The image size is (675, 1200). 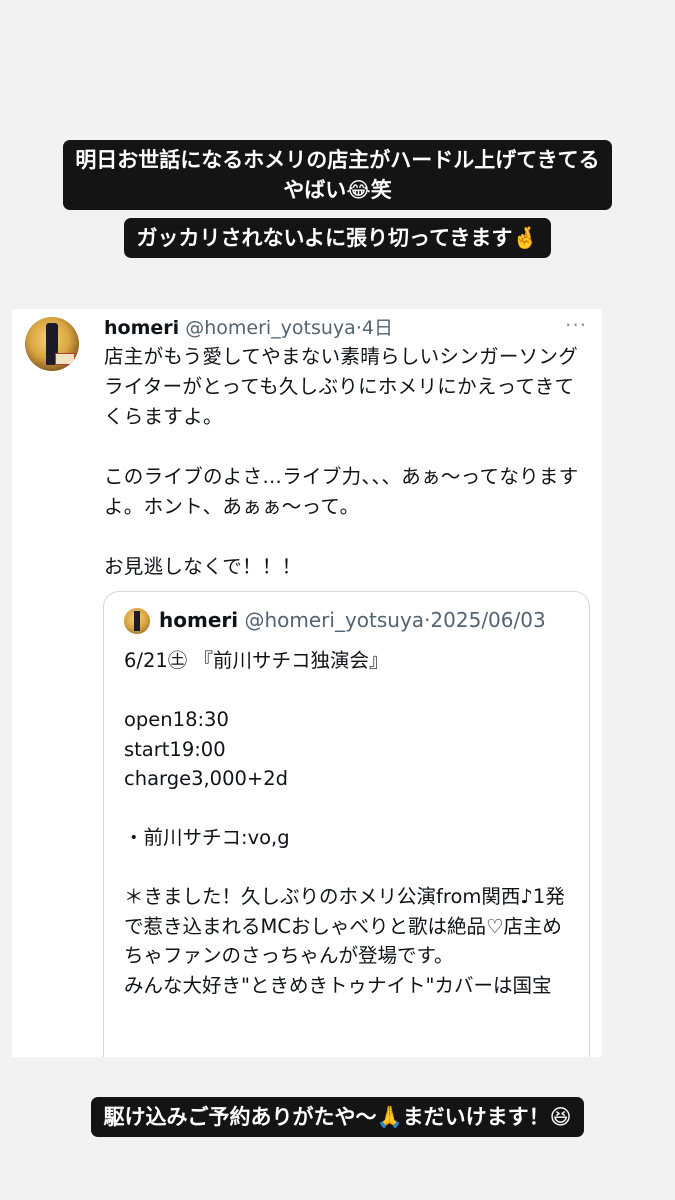 I want to click on avatar-sign-shape, so click(x=65, y=359).